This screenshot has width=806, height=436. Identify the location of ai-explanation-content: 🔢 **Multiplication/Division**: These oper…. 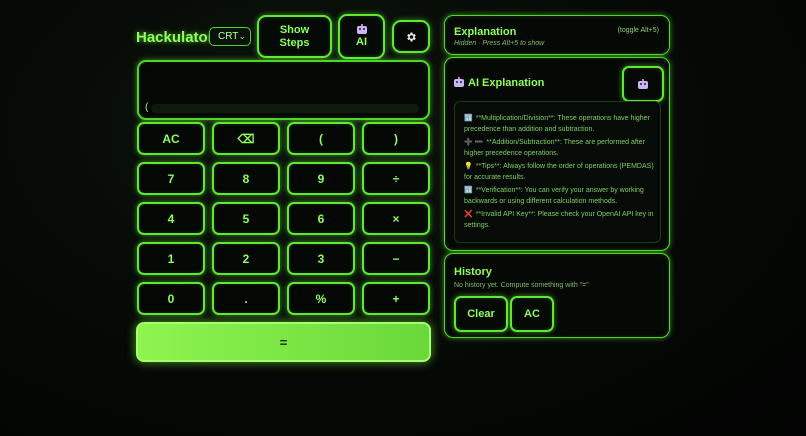
(557, 172).